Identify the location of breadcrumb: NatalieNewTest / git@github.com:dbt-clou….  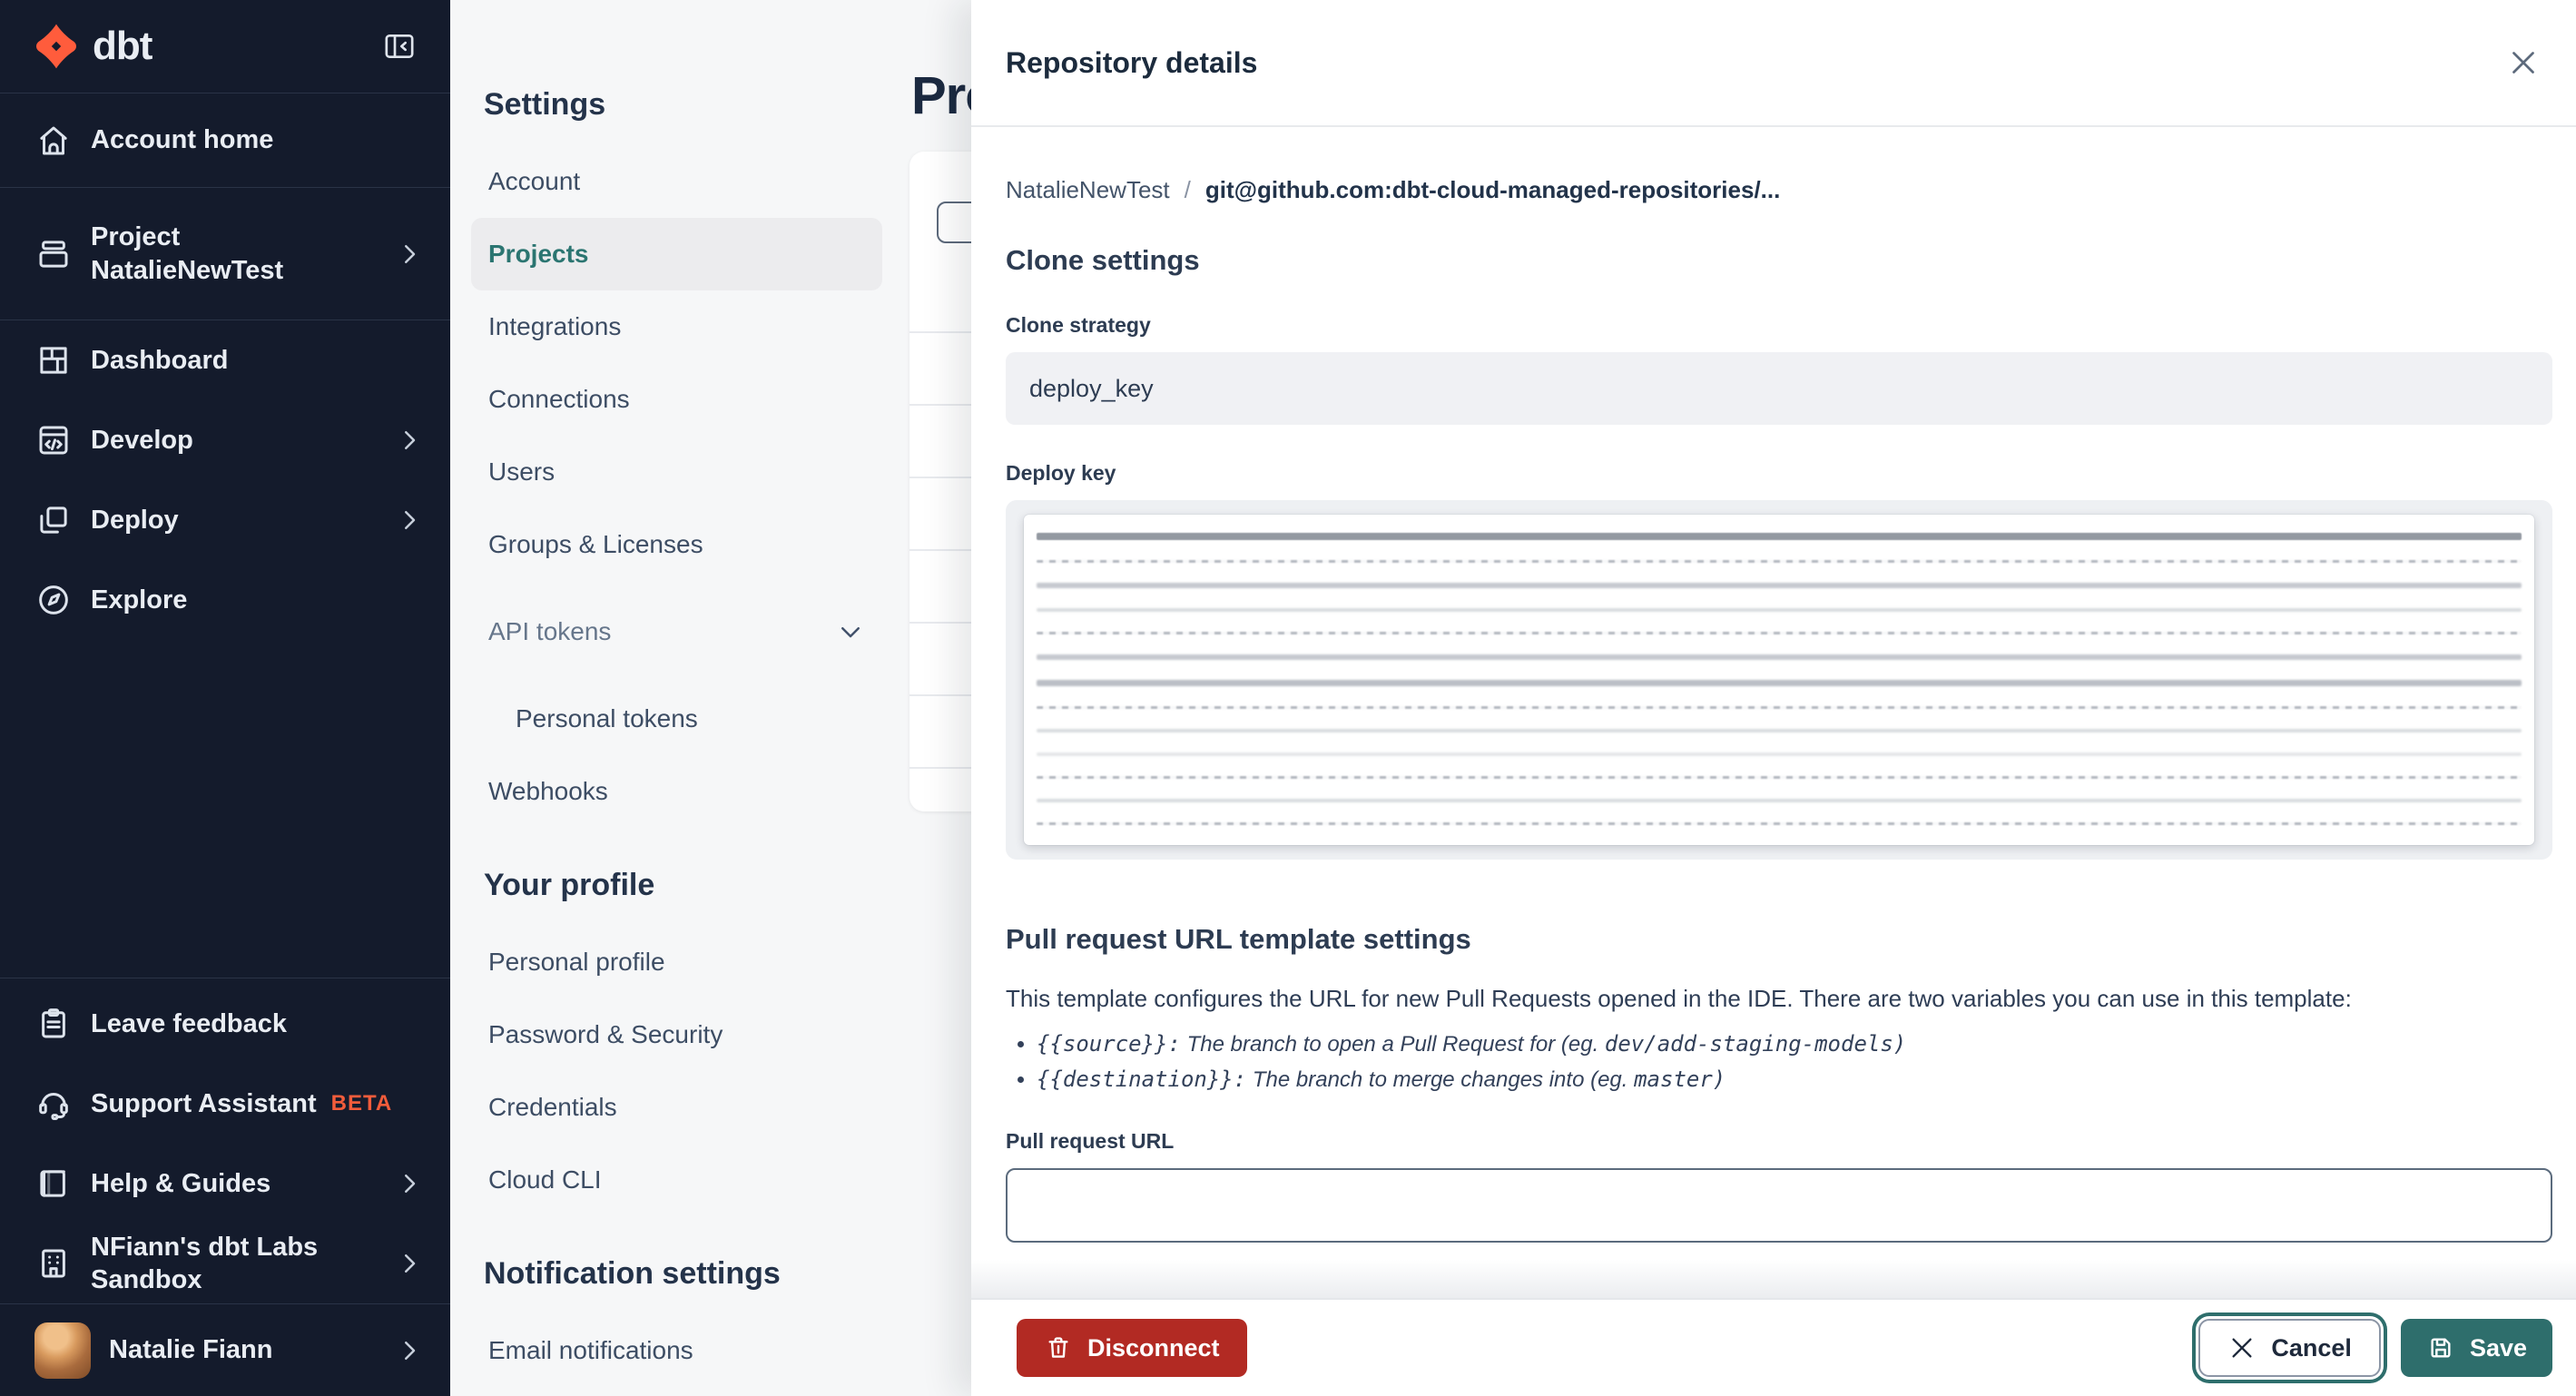
(1779, 190).